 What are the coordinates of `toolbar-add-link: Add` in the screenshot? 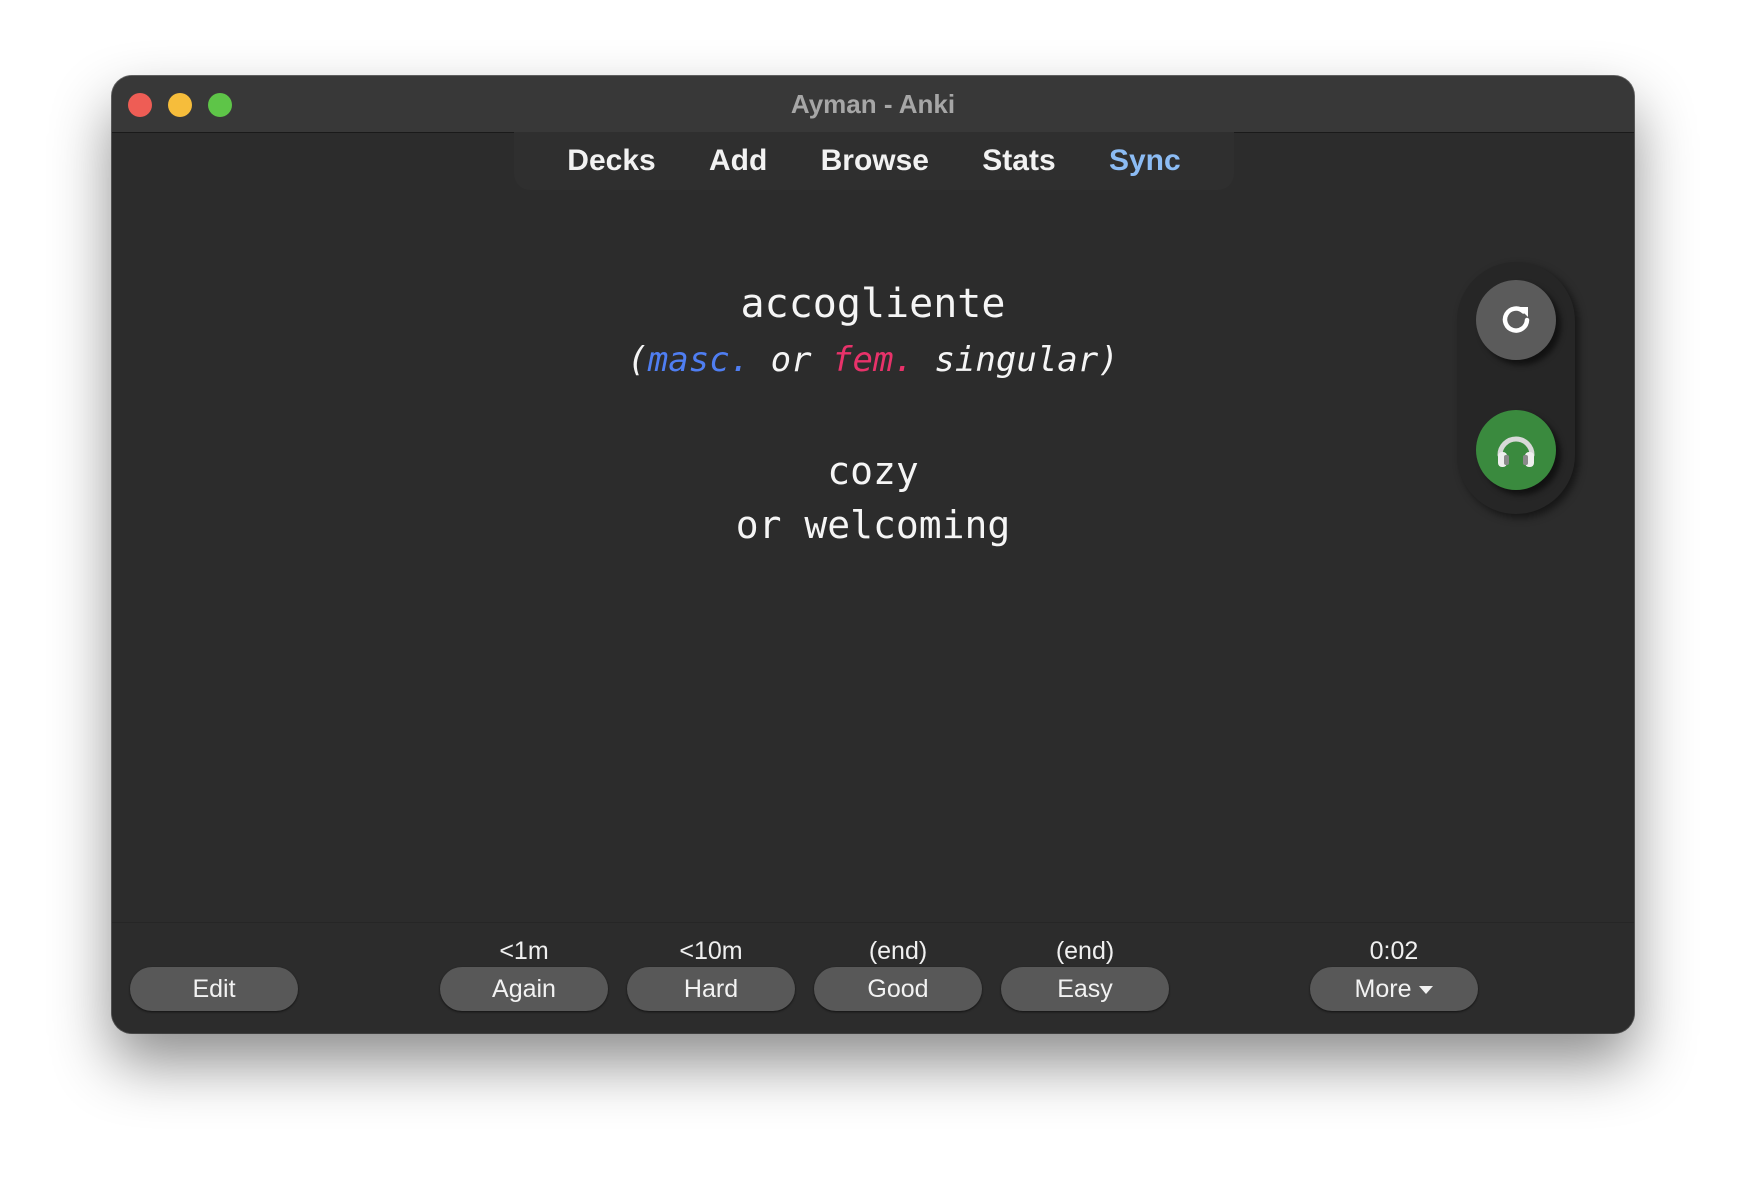 It's located at (738, 161).